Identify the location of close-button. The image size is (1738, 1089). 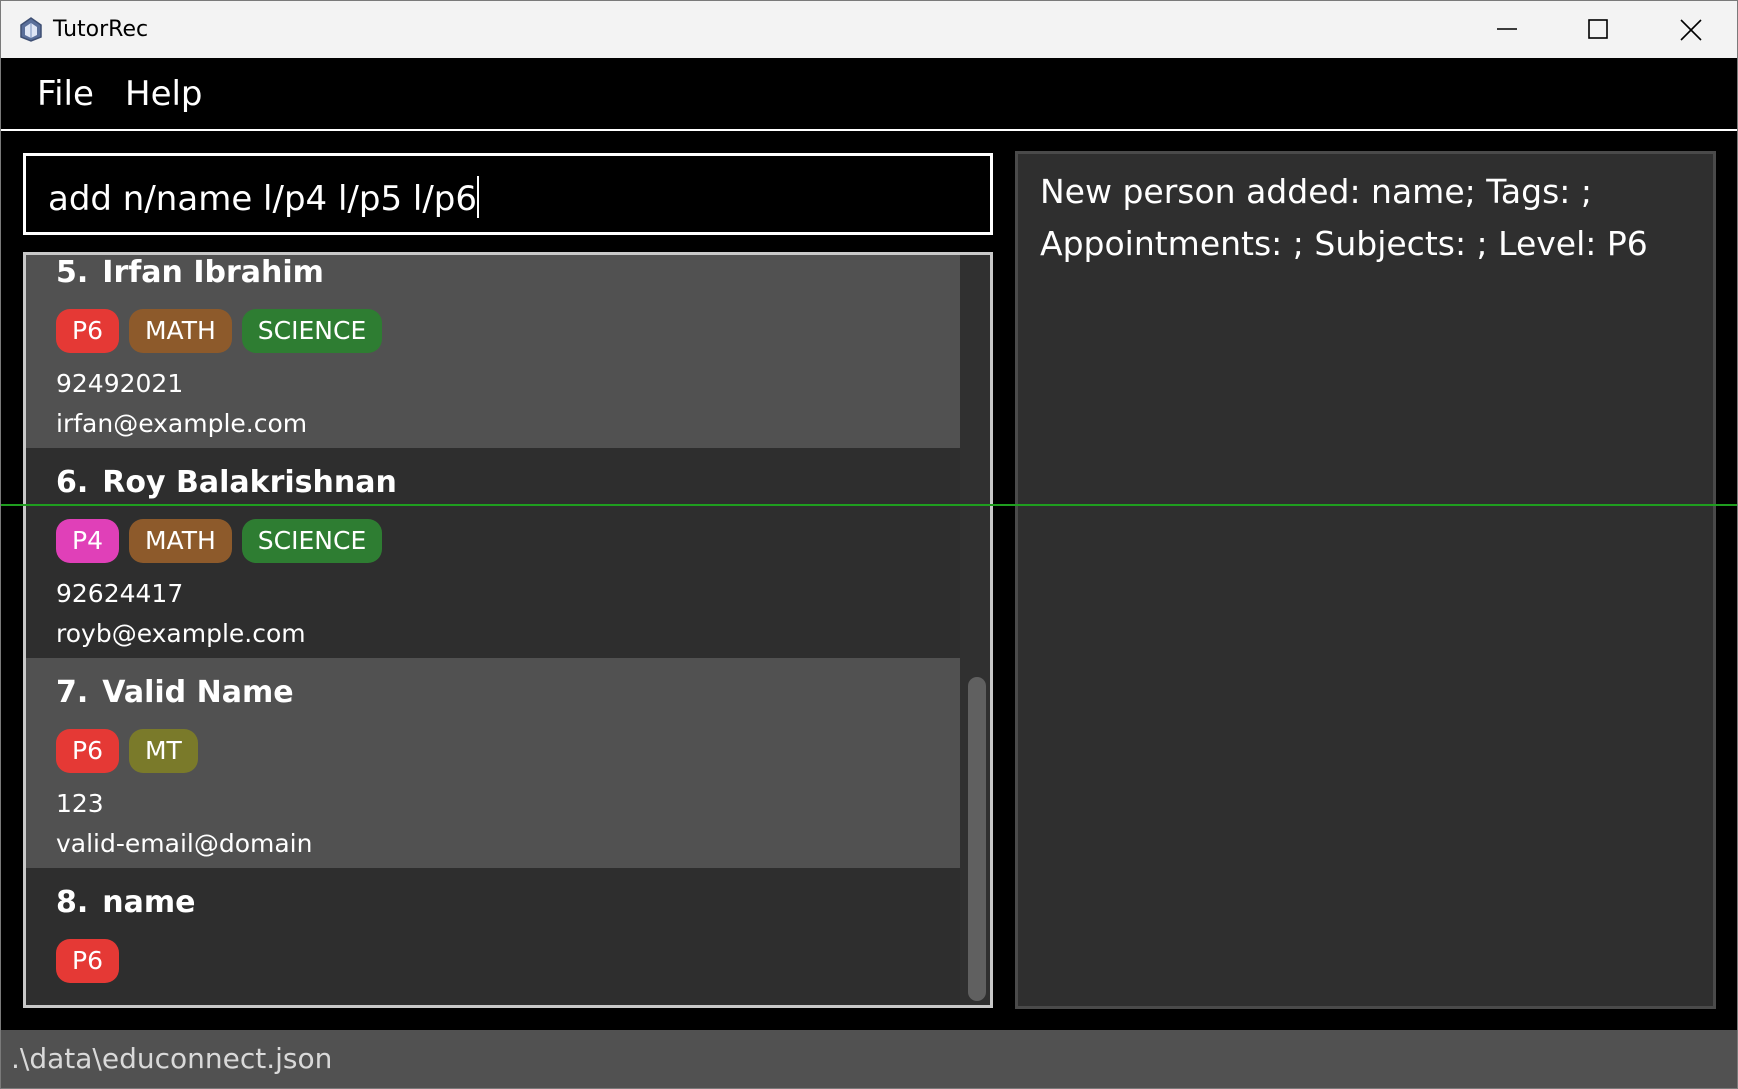
(1690, 29).